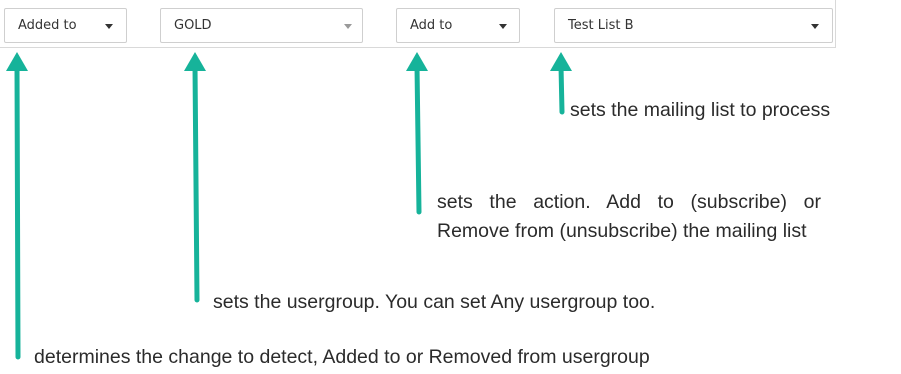 This screenshot has width=901, height=374. What do you see at coordinates (700, 110) in the screenshot?
I see `mailing-list-annotation: sets the mailing list to process` at bounding box center [700, 110].